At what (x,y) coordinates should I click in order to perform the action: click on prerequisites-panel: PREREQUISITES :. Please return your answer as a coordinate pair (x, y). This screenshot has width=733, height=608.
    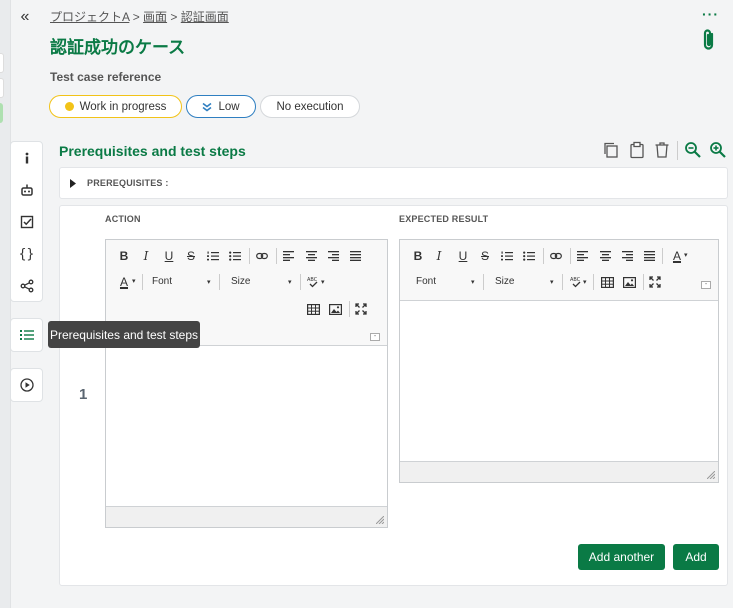
    Looking at the image, I should click on (393, 183).